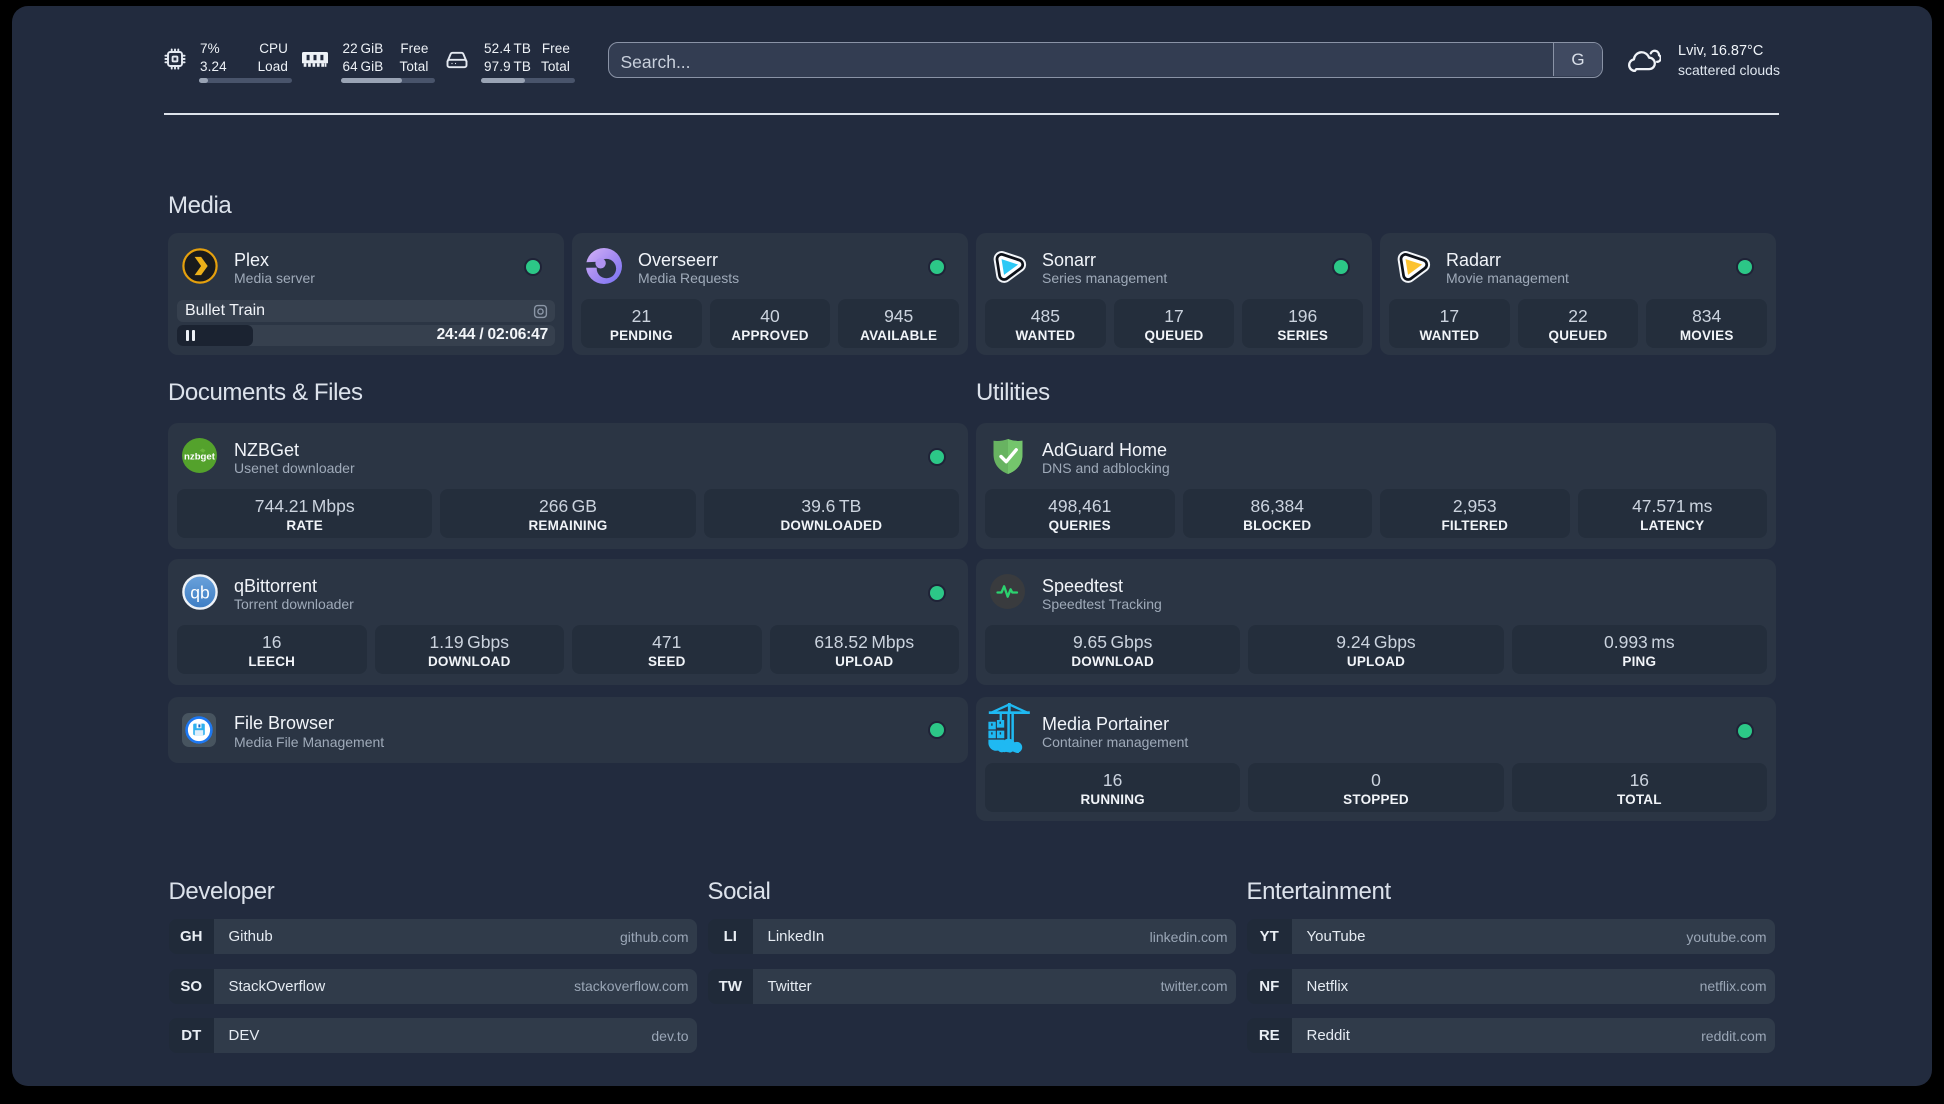  Describe the element at coordinates (199, 593) in the screenshot. I see `svg-text: qb` at that location.